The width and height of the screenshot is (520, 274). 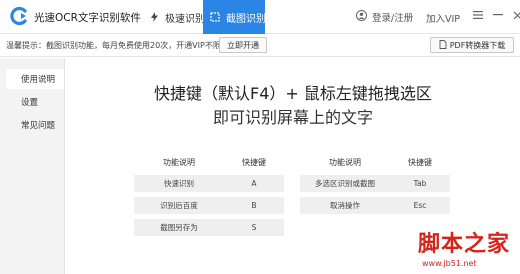 What do you see at coordinates (121, 45) in the screenshot?
I see `notice-text: 温馨提示：截图识别功能，每月免费使用20次，开通VIP不限次数` at bounding box center [121, 45].